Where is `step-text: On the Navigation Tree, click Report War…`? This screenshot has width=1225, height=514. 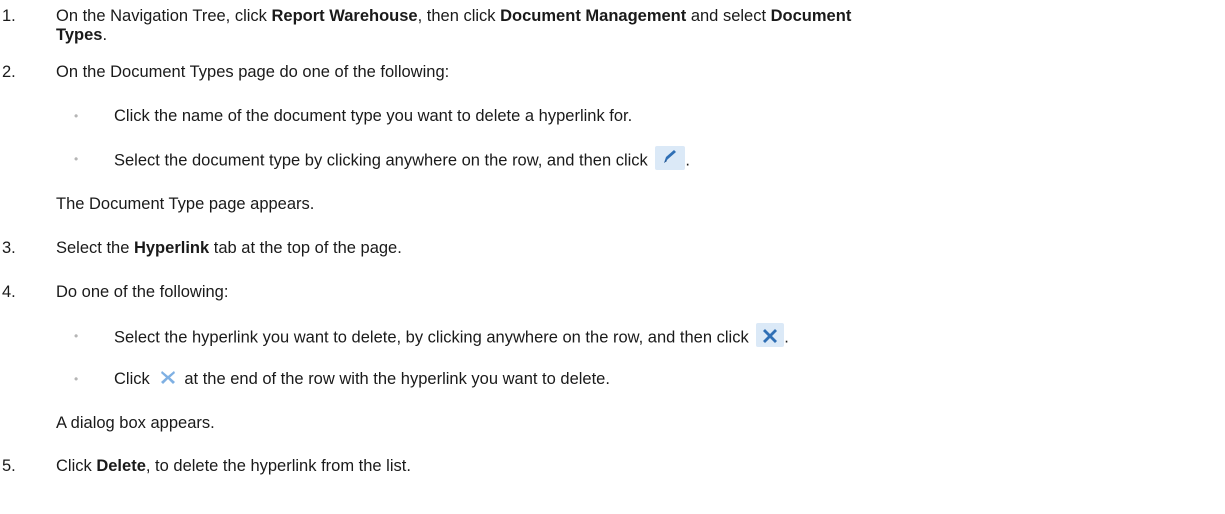 step-text: On the Navigation Tree, click Report War… is located at coordinates (454, 16).